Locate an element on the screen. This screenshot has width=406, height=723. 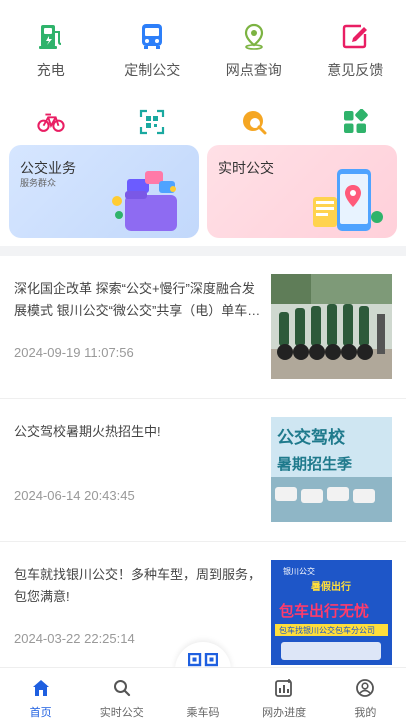
grid-item-more-apps is located at coordinates (355, 122).